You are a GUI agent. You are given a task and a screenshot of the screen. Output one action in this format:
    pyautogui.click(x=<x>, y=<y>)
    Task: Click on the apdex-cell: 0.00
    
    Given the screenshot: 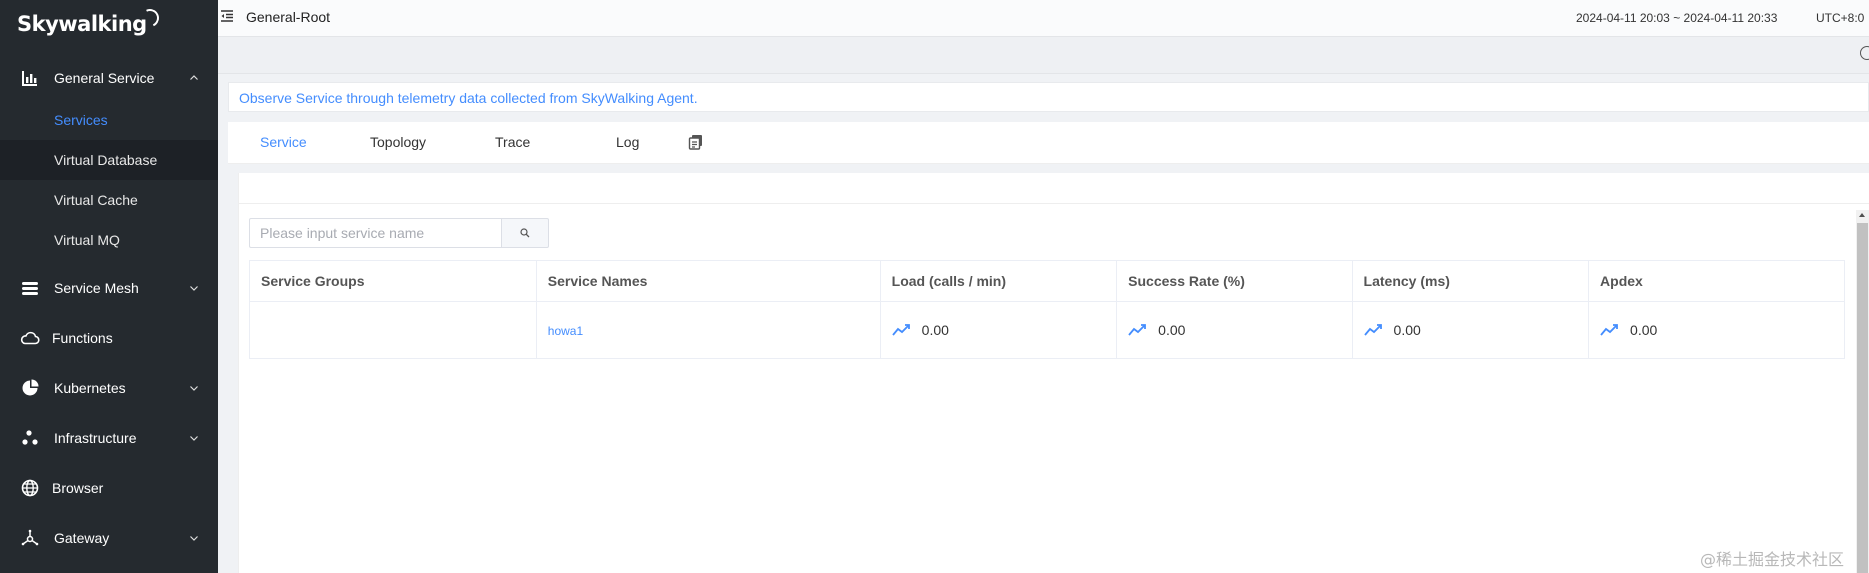 What is the action you would take?
    pyautogui.click(x=1716, y=330)
    